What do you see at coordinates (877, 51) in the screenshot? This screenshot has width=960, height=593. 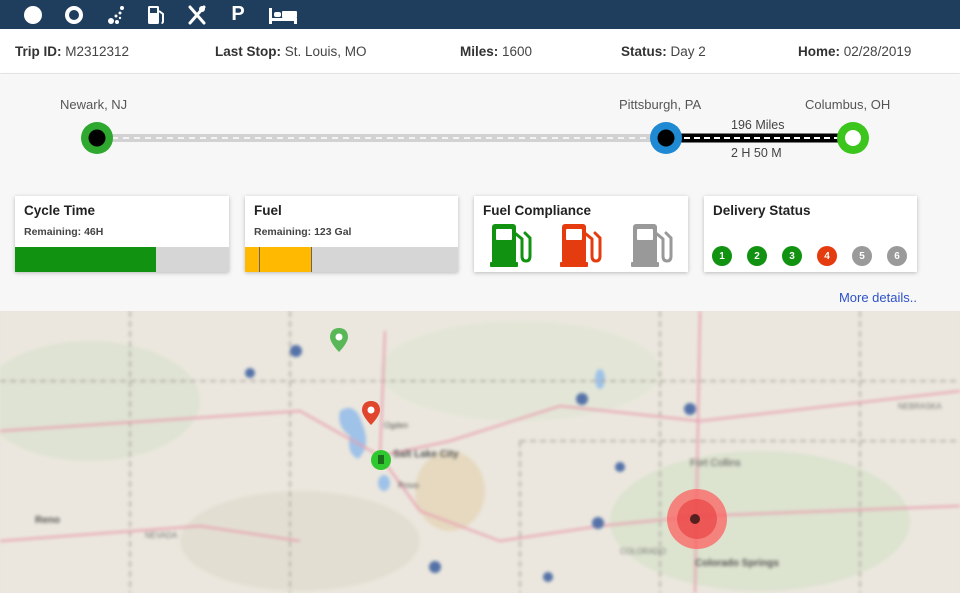 I see `home-value: 02/28/2019` at bounding box center [877, 51].